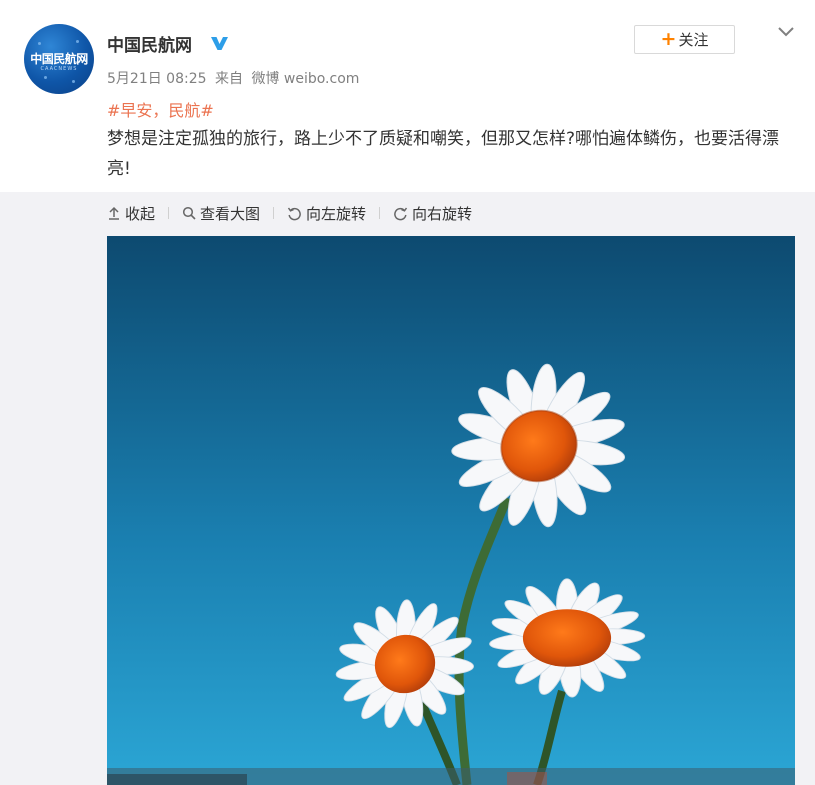 The width and height of the screenshot is (815, 785). Describe the element at coordinates (401, 213) in the screenshot. I see `rotate-right-icon` at that location.